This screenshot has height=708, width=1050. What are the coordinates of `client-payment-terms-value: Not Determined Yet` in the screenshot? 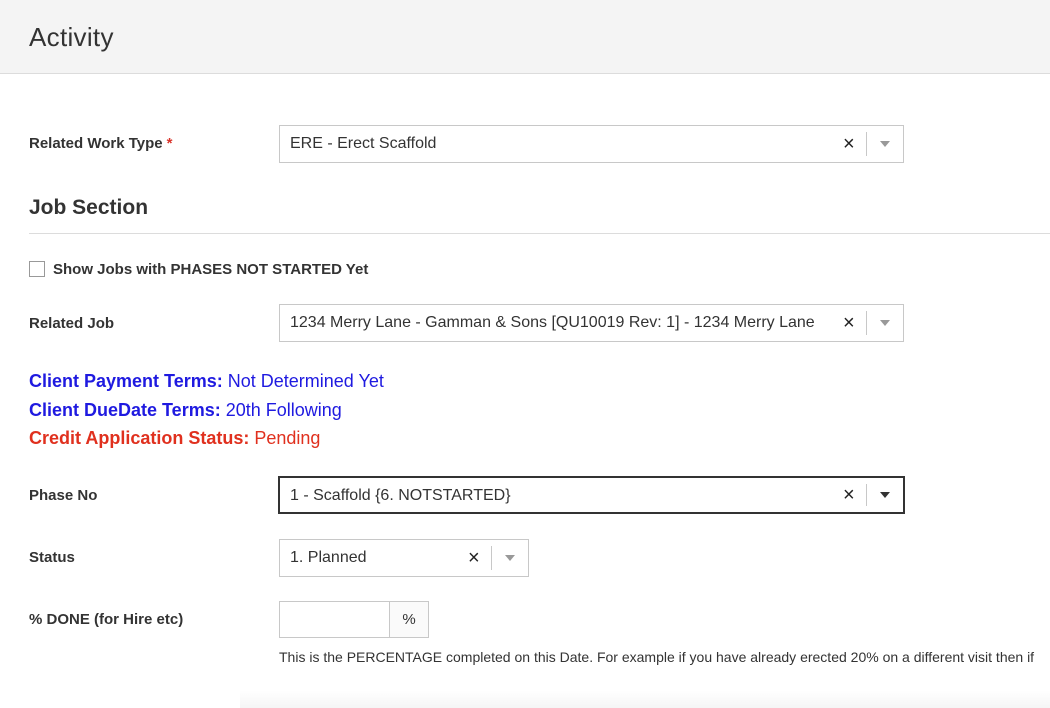 It's located at (305, 381).